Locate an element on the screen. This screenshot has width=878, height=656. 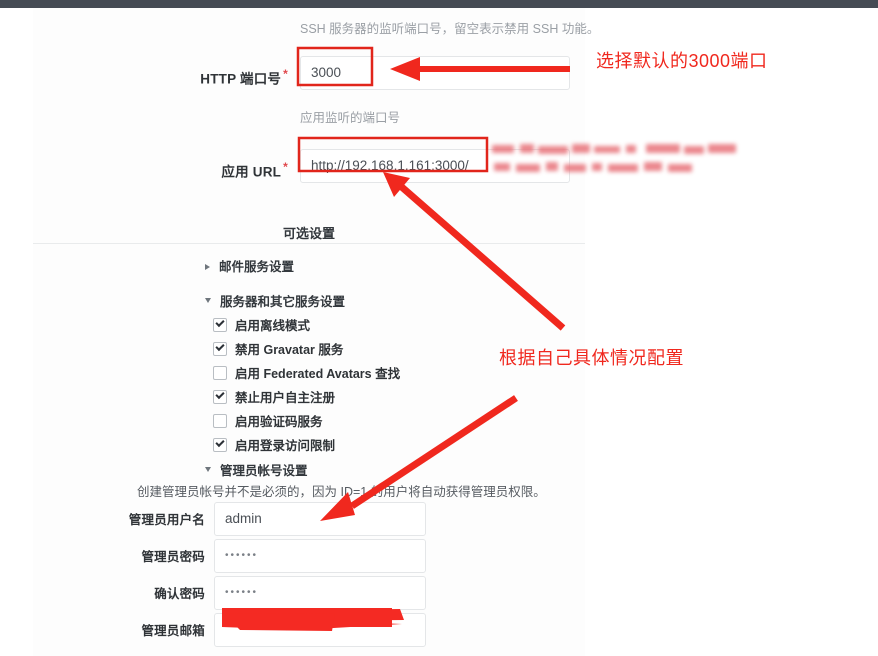
checkbox-row-disable-registration: 禁止用户自主注册 is located at coordinates (274, 396).